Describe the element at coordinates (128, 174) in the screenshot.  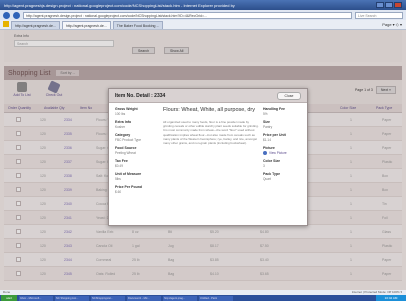
I see `field-key: Unit of Measure` at that location.